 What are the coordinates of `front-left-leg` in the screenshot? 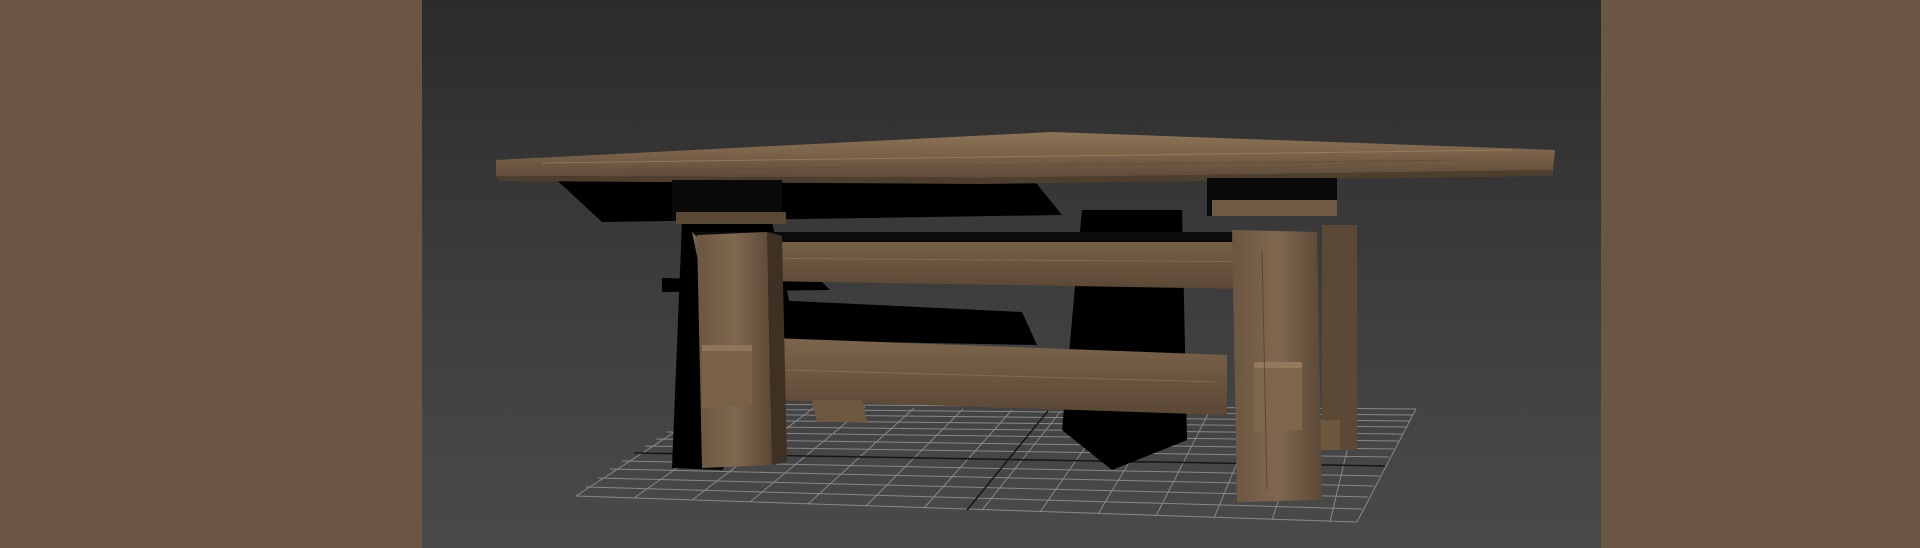 It's located at (742, 350).